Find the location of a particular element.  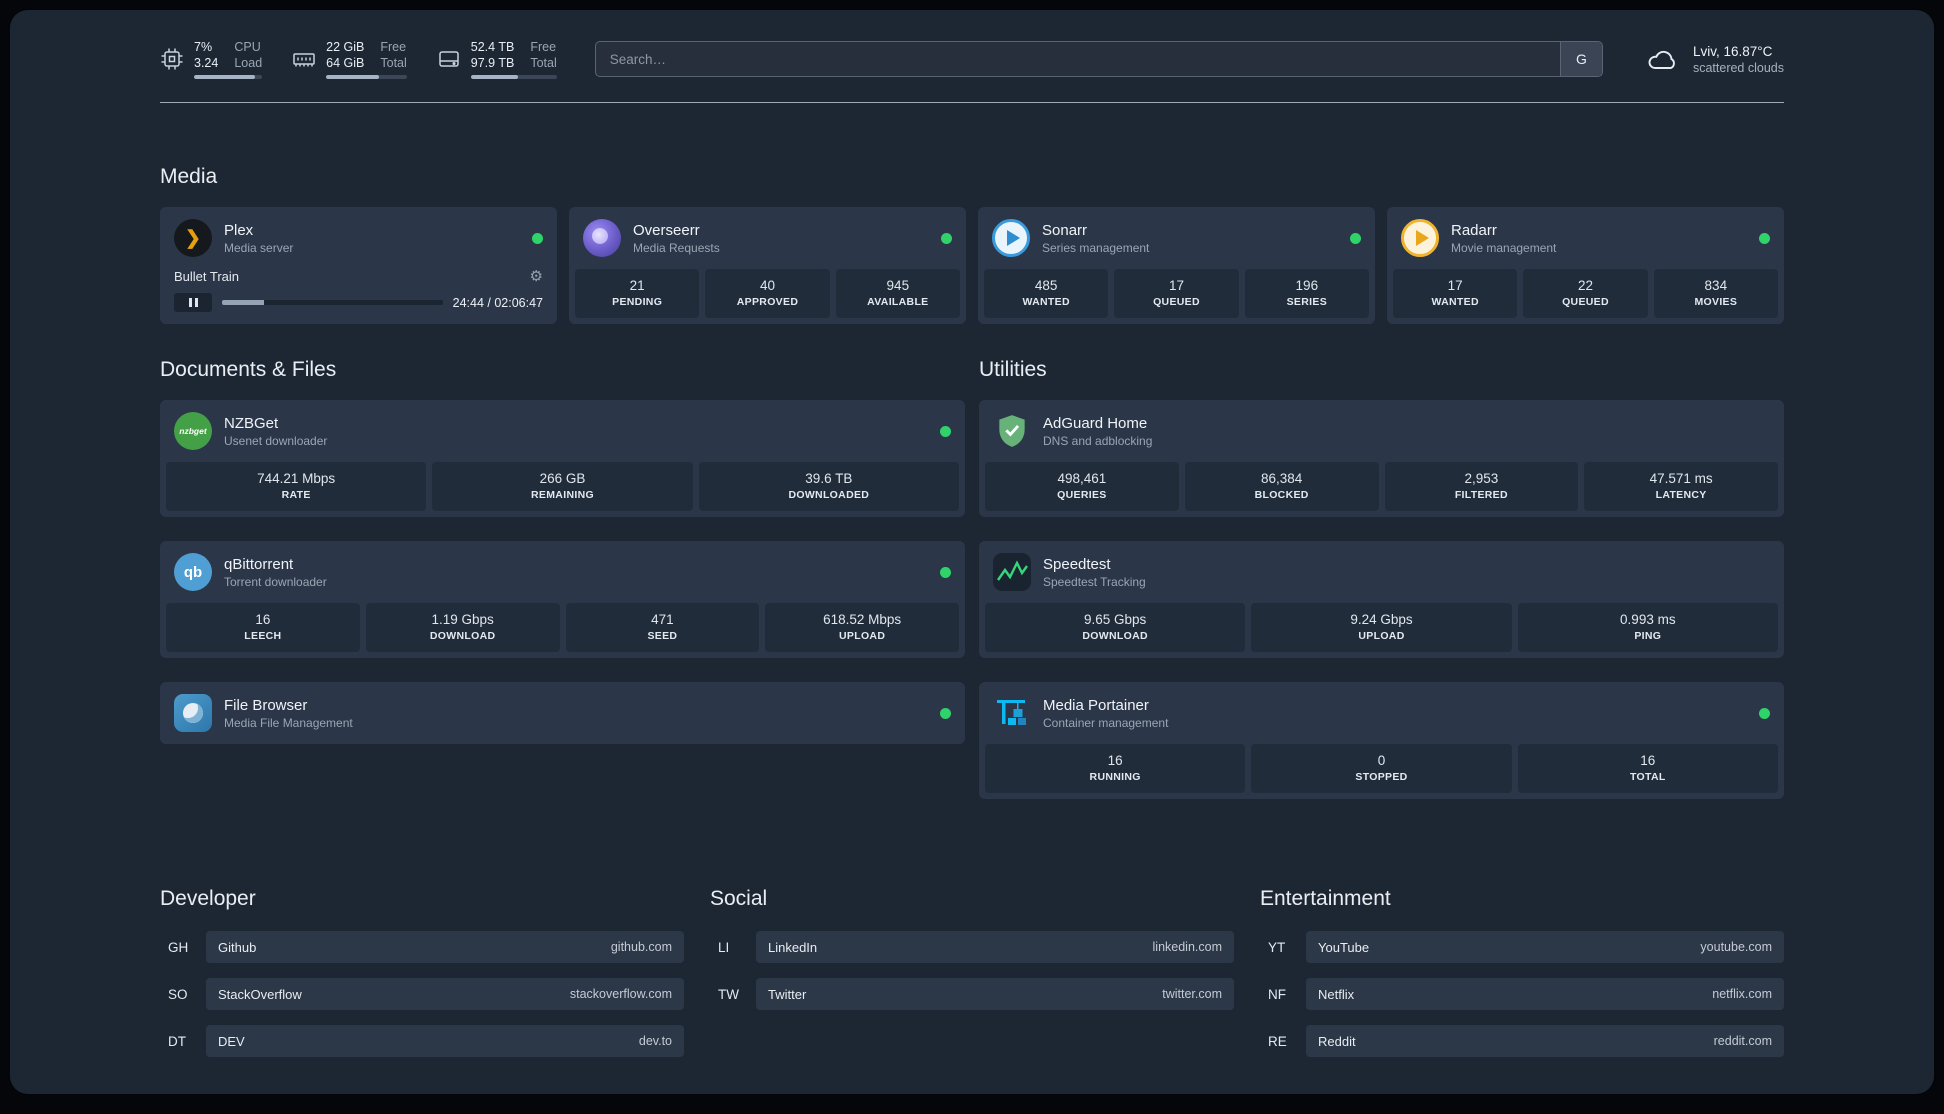

service-name: NZBGet is located at coordinates (251, 423).